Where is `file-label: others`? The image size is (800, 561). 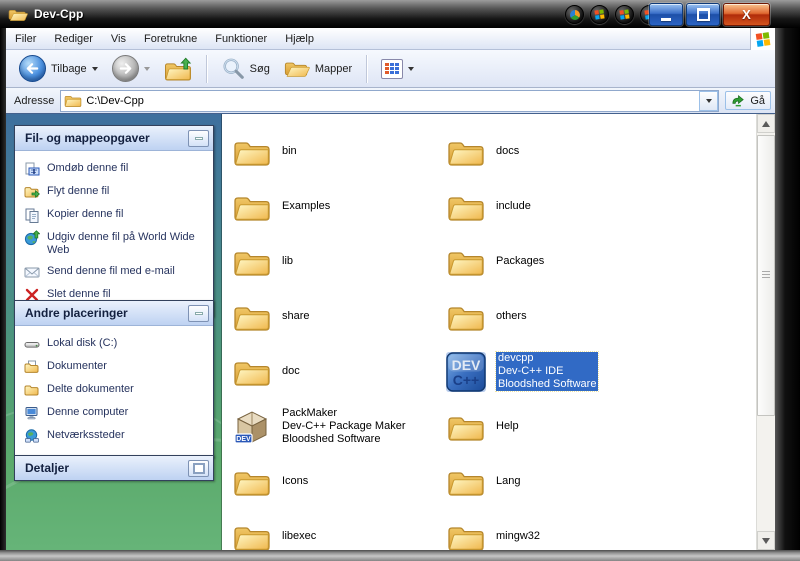 file-label: others is located at coordinates (511, 316).